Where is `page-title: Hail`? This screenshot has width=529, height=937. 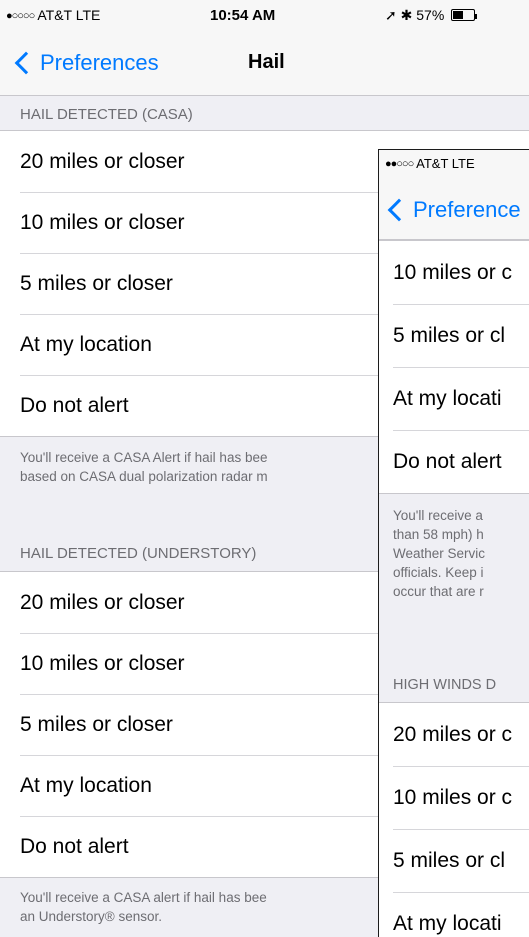 page-title: Hail is located at coordinates (266, 62).